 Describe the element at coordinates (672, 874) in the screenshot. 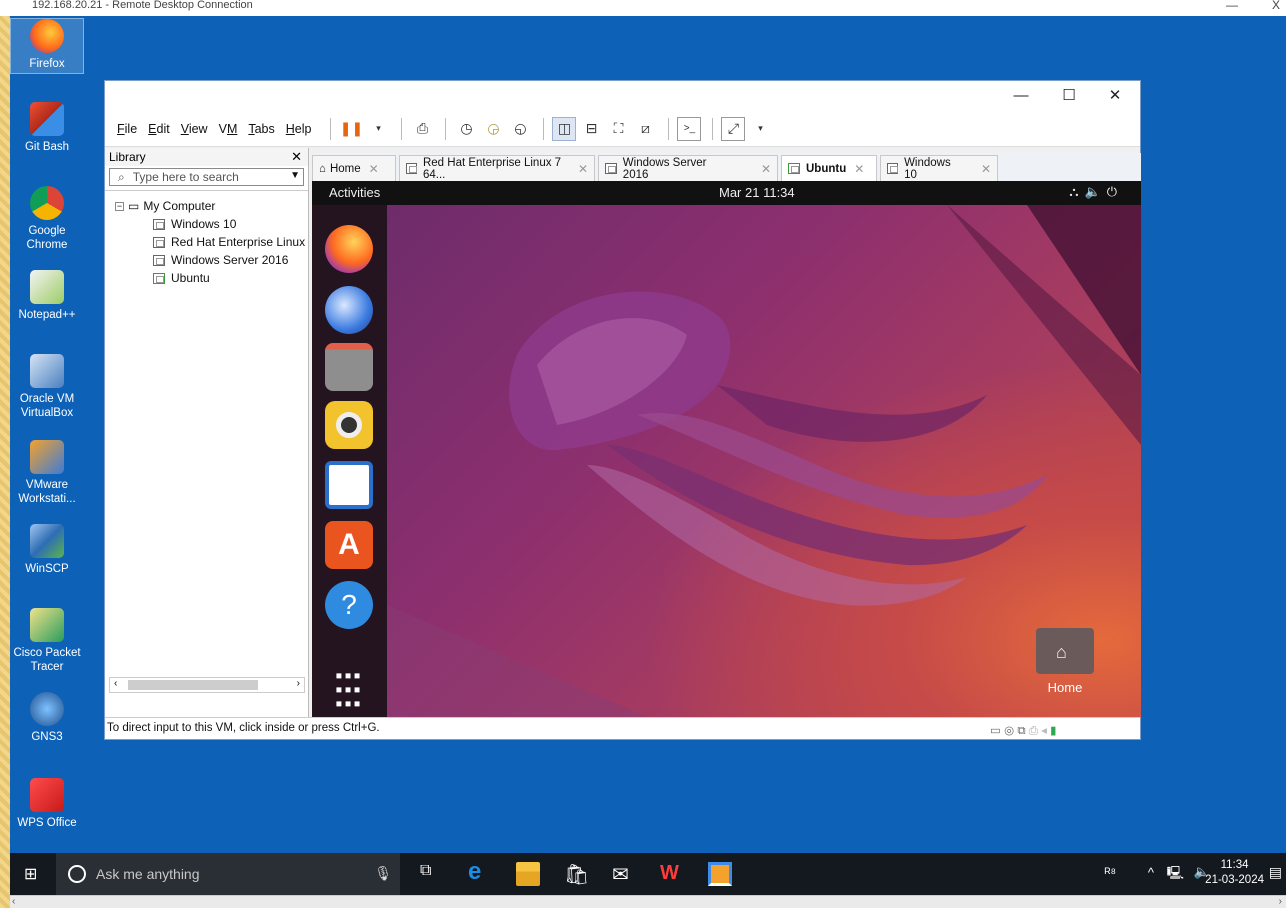

I see `wps-office-icon: W` at that location.